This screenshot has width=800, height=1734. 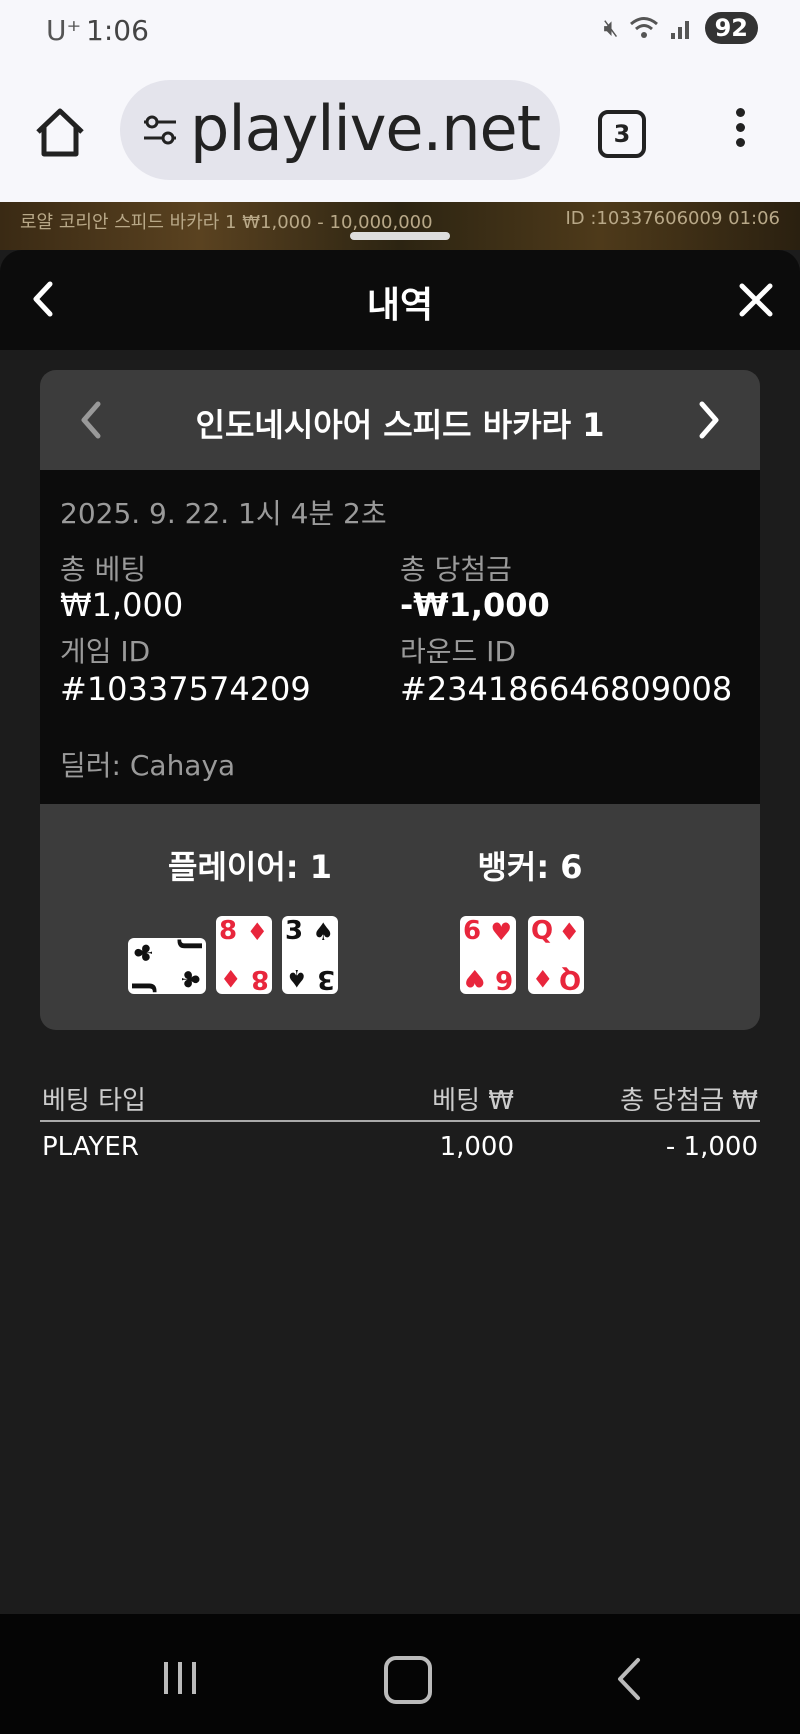 I want to click on bet-amount-header: 베팅 ₩, so click(x=473, y=1101).